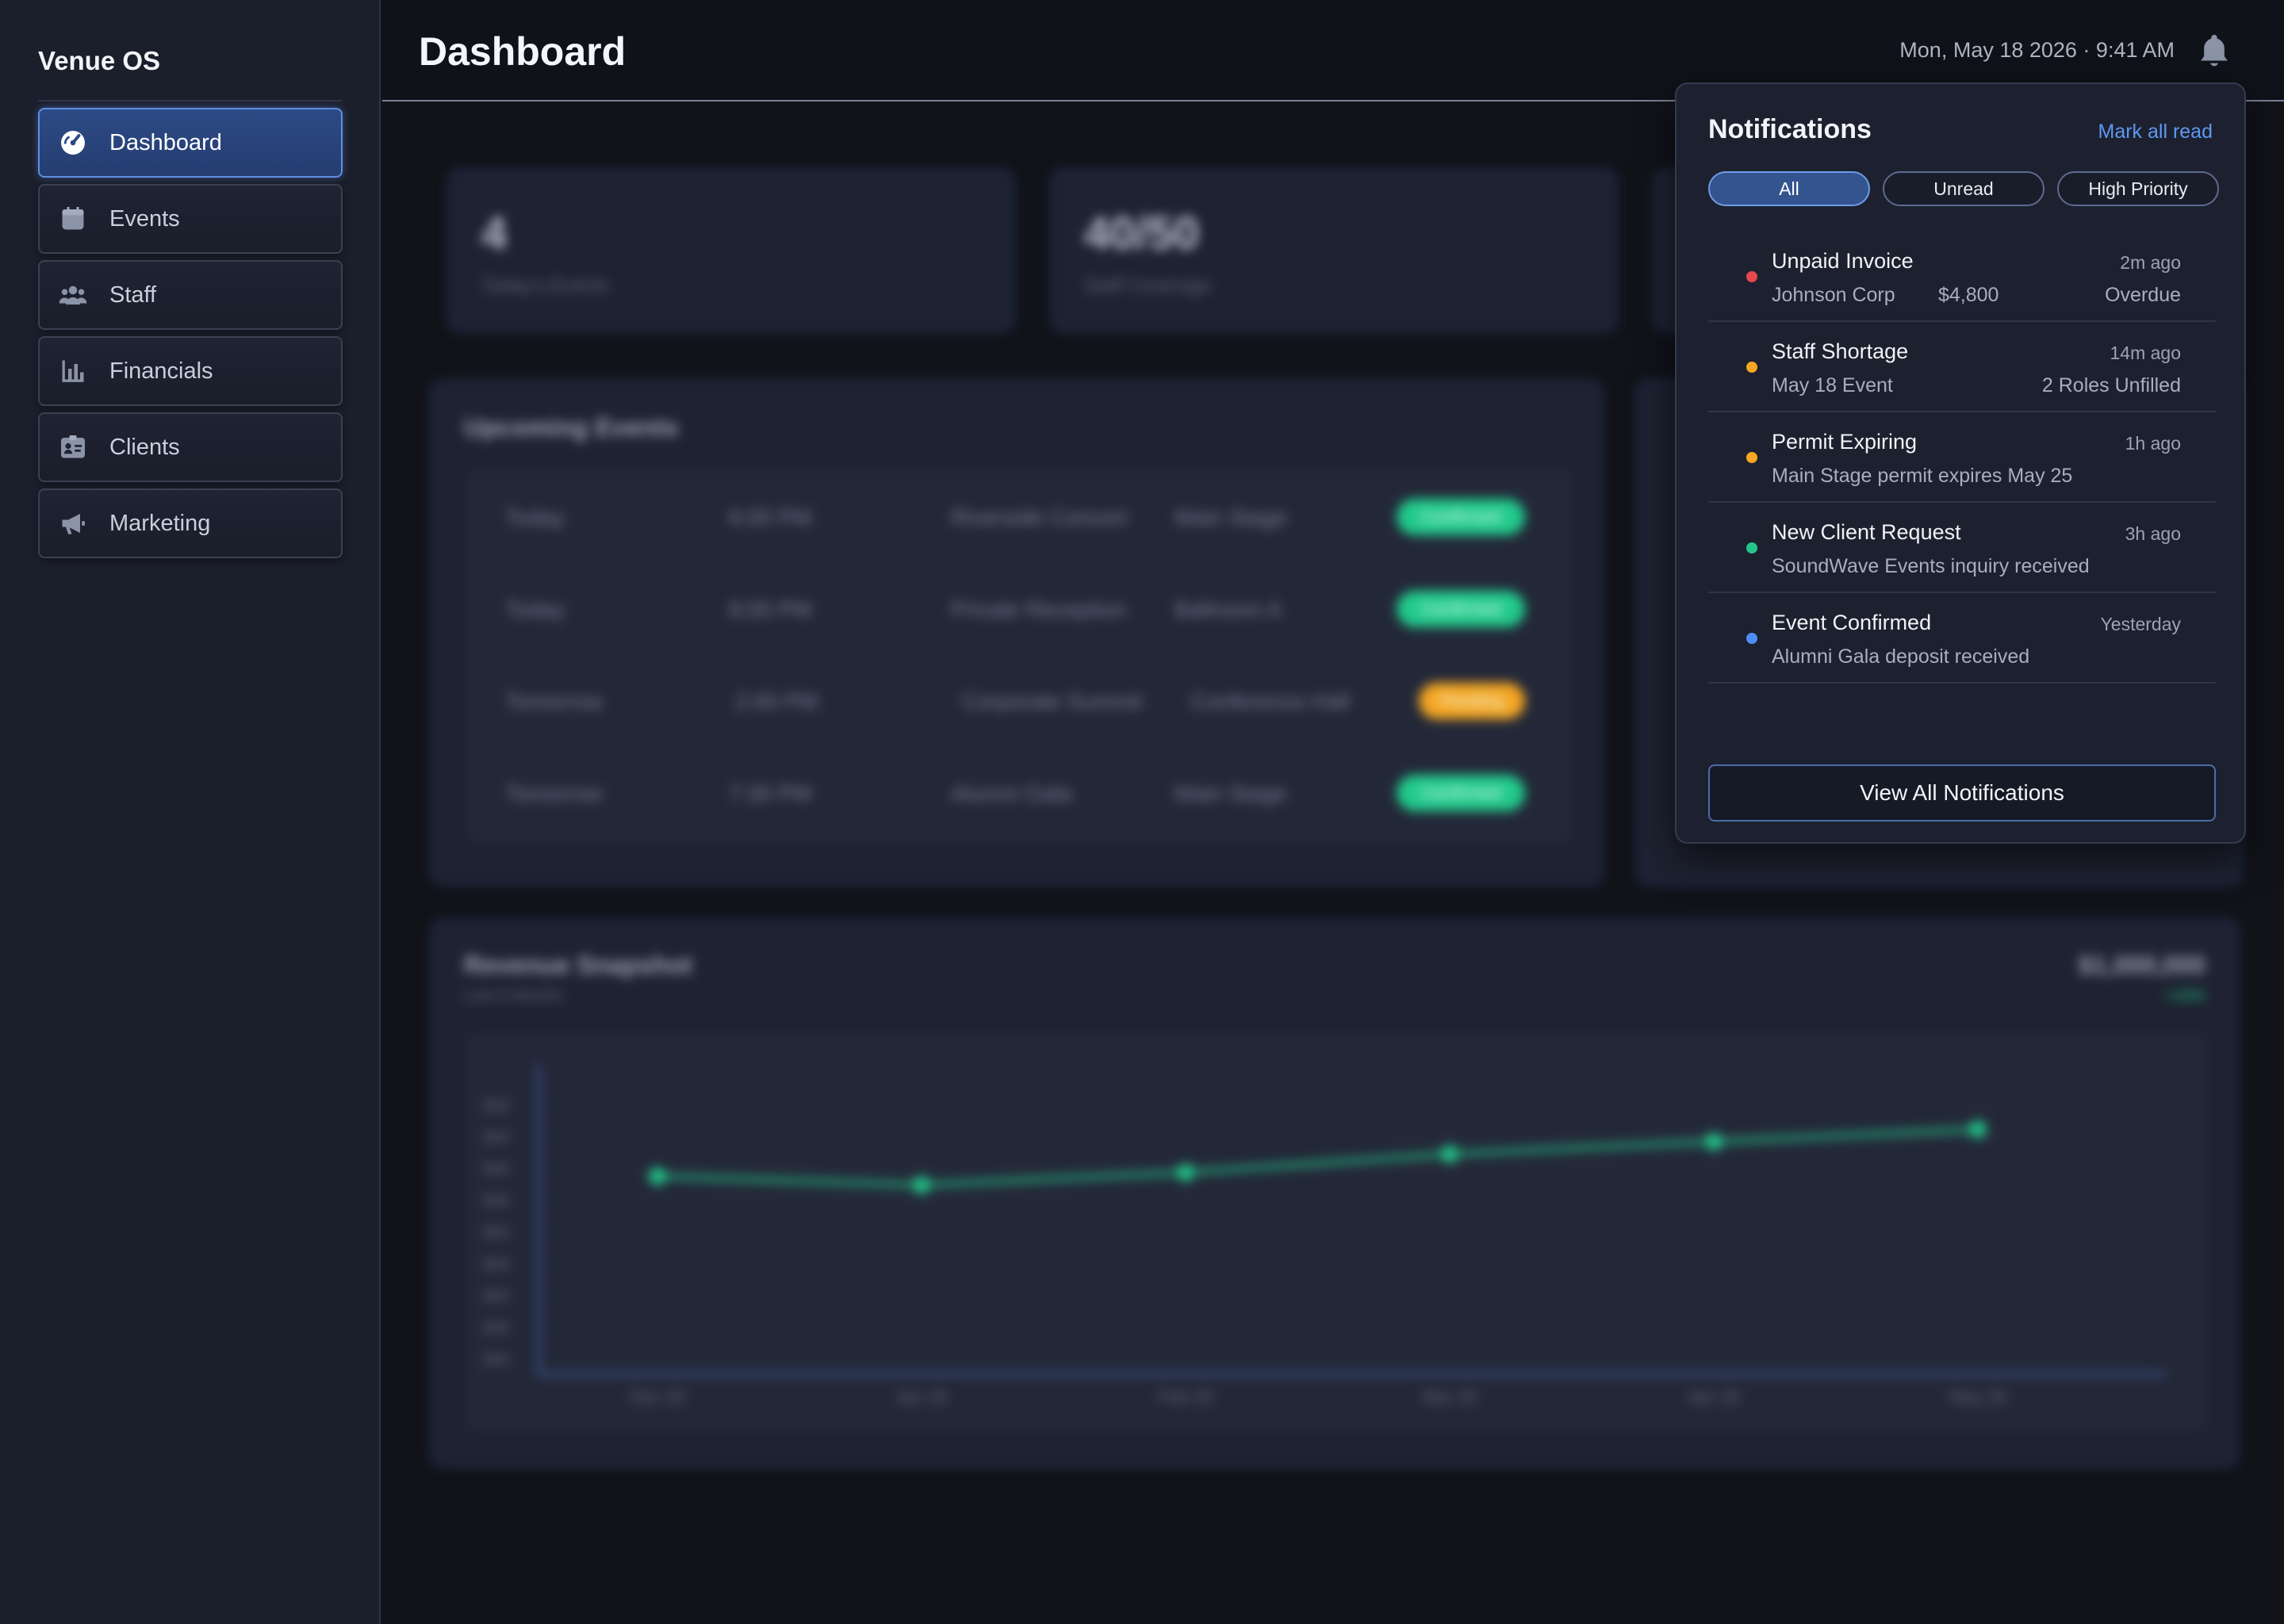  Describe the element at coordinates (1231, 793) in the screenshot. I see `event-room: Main Stage` at that location.